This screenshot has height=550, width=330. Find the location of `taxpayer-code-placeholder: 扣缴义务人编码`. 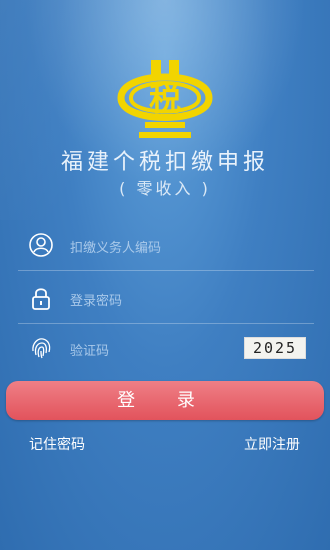

taxpayer-code-placeholder: 扣缴义务人编码 is located at coordinates (116, 248).